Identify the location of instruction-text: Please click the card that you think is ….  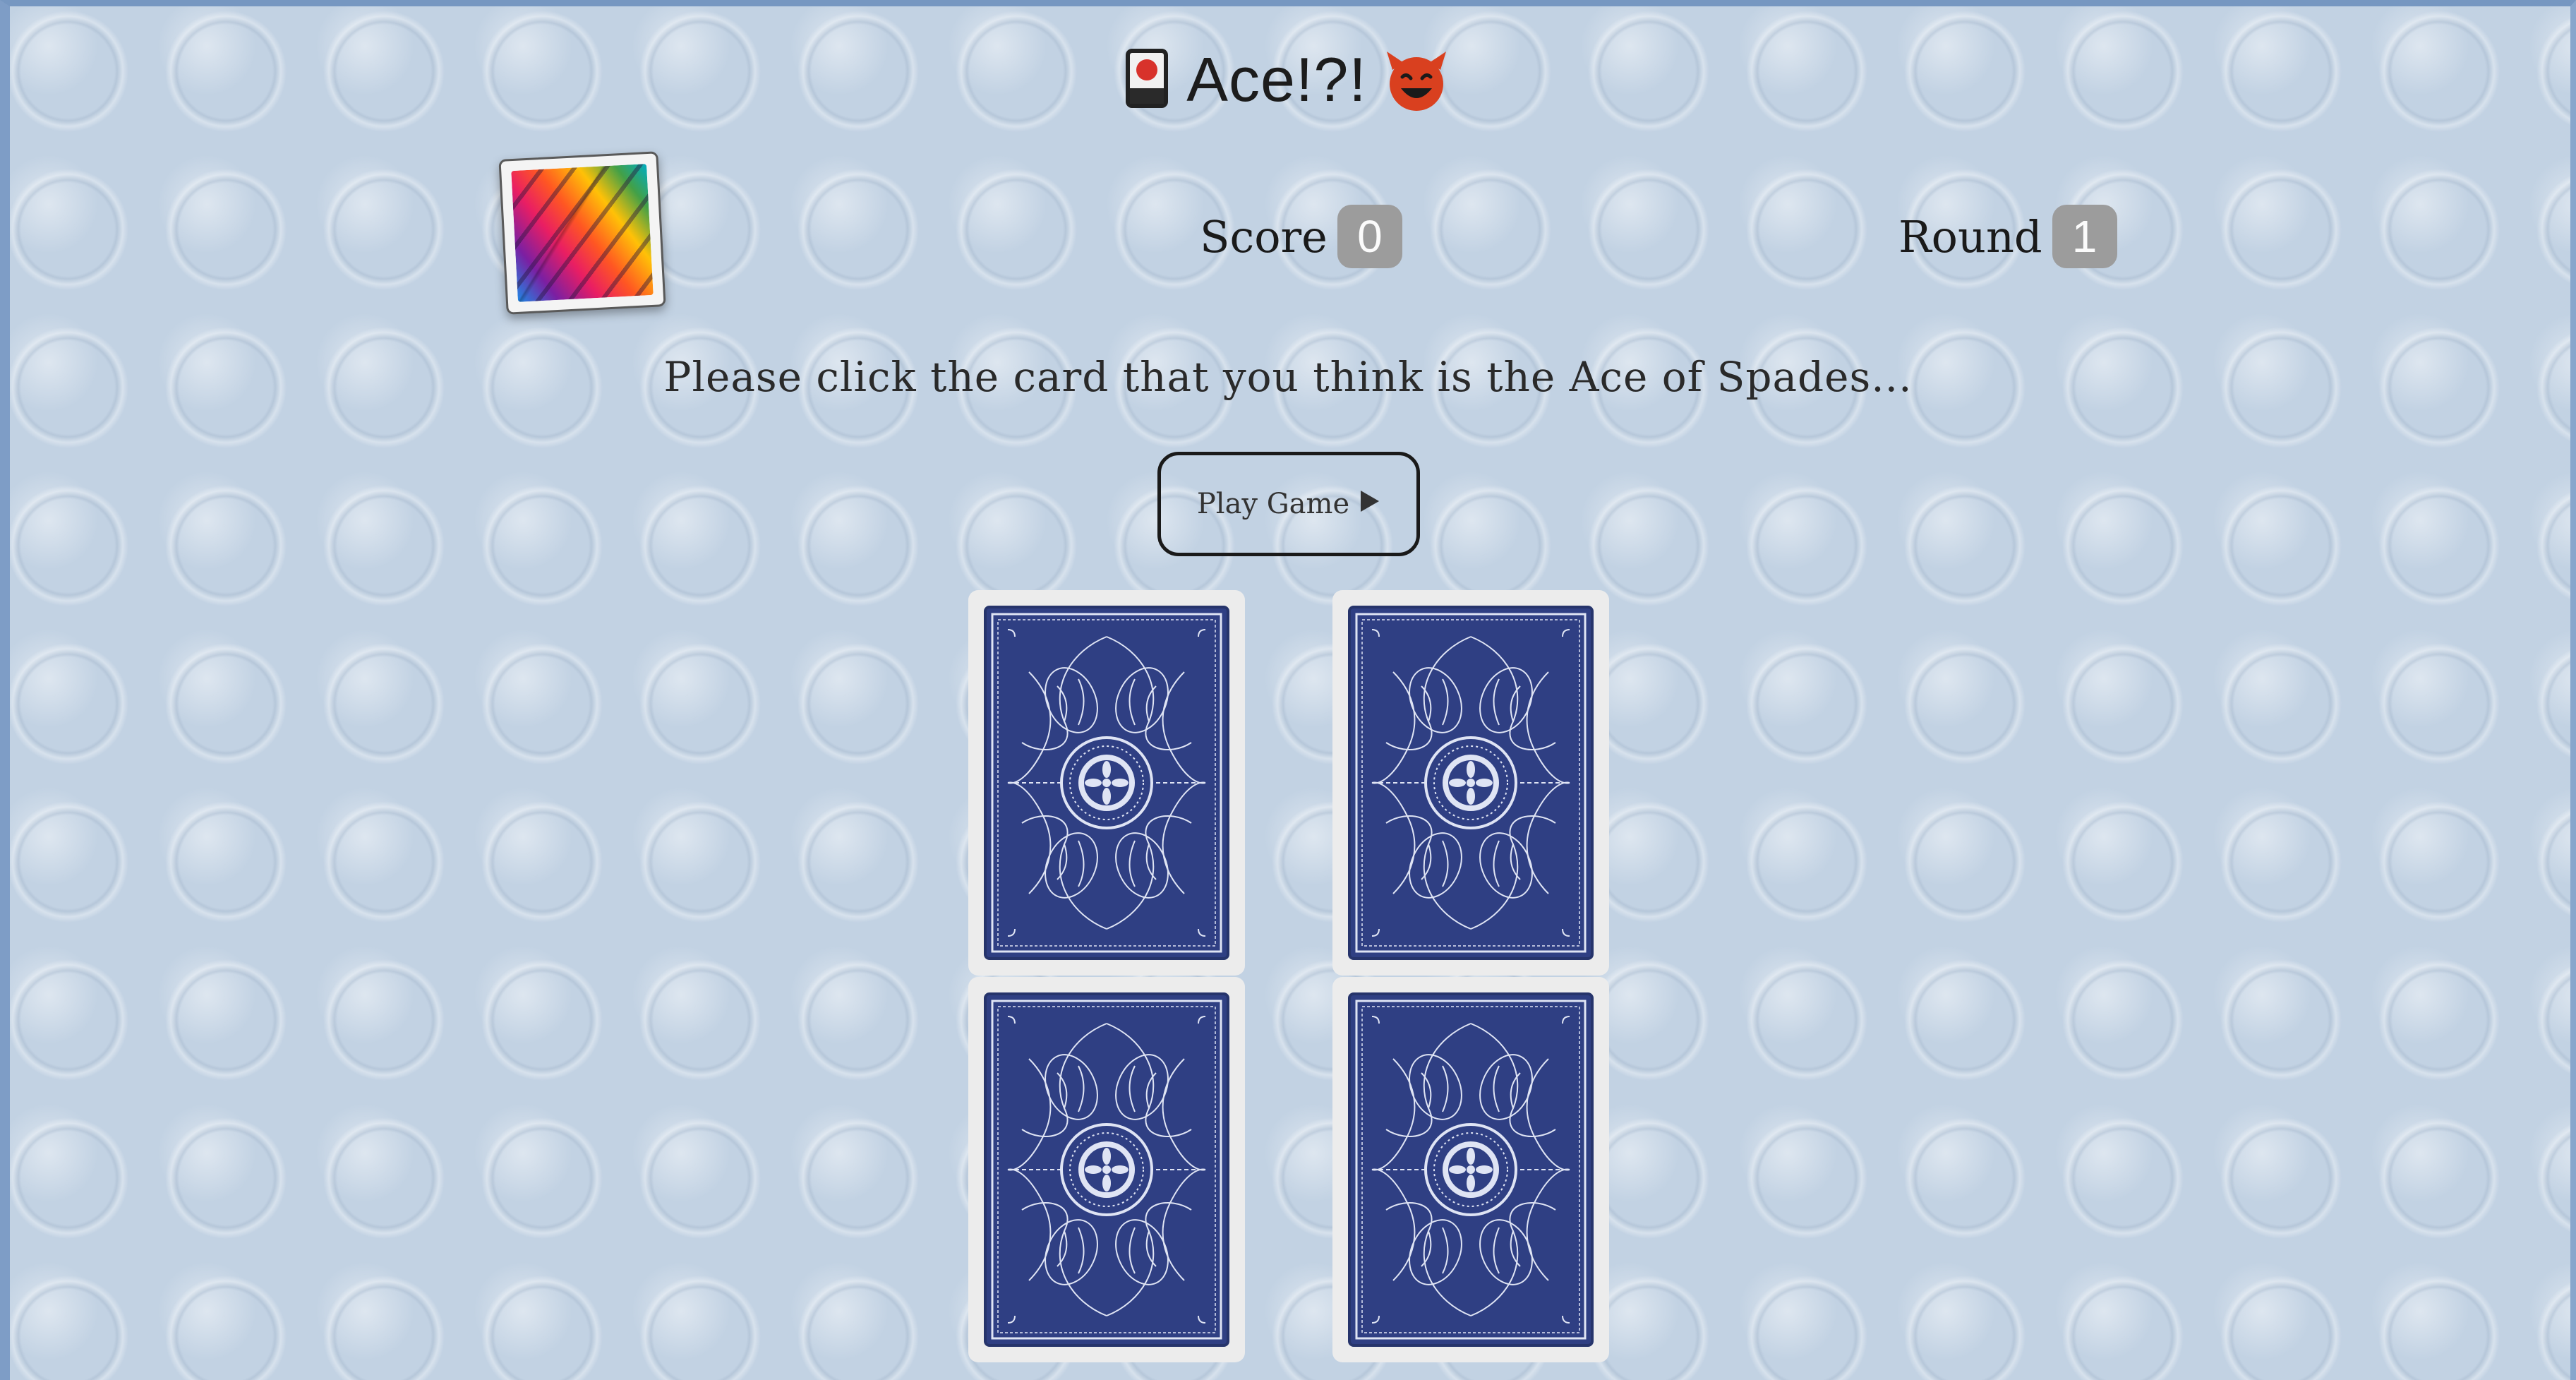
(1288, 377).